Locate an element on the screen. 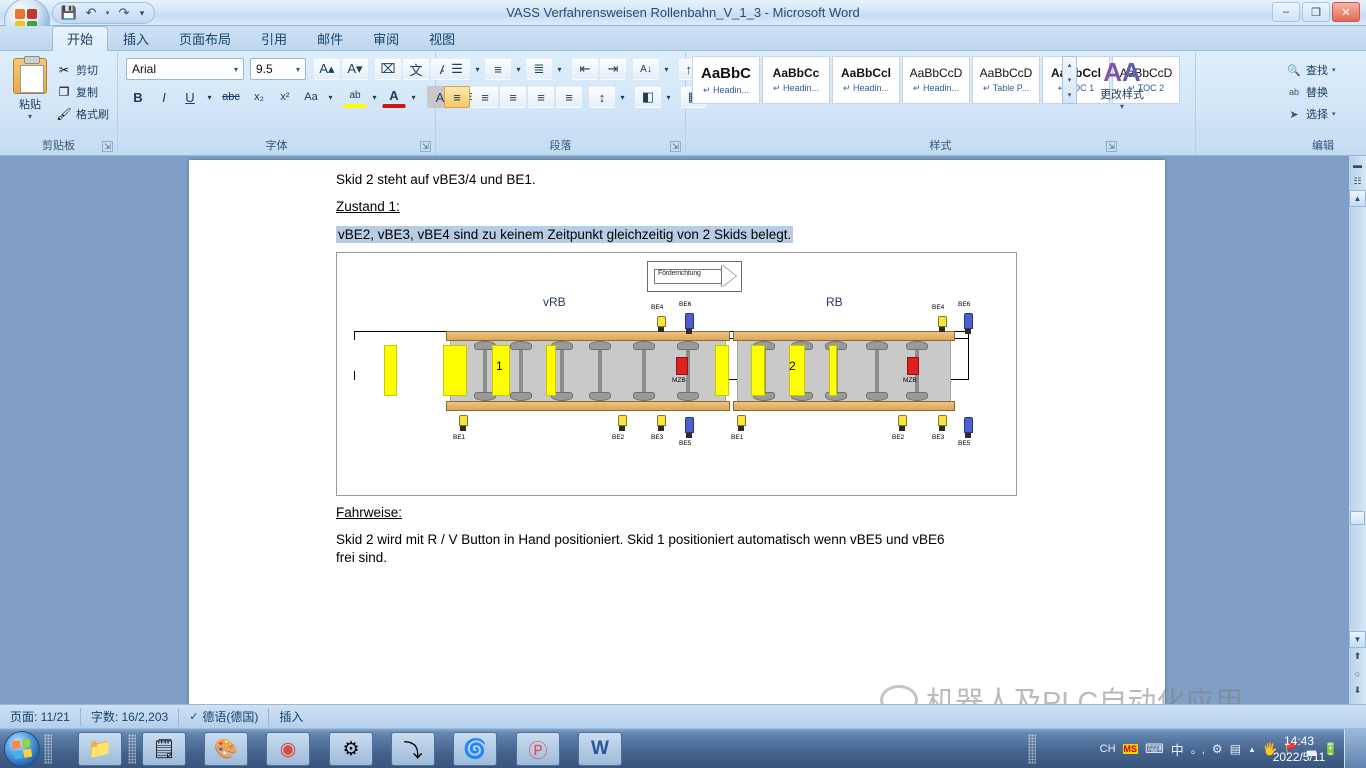 This screenshot has height=768, width=1366. select-browse-object-icon: ☷ is located at coordinates (1357, 181).